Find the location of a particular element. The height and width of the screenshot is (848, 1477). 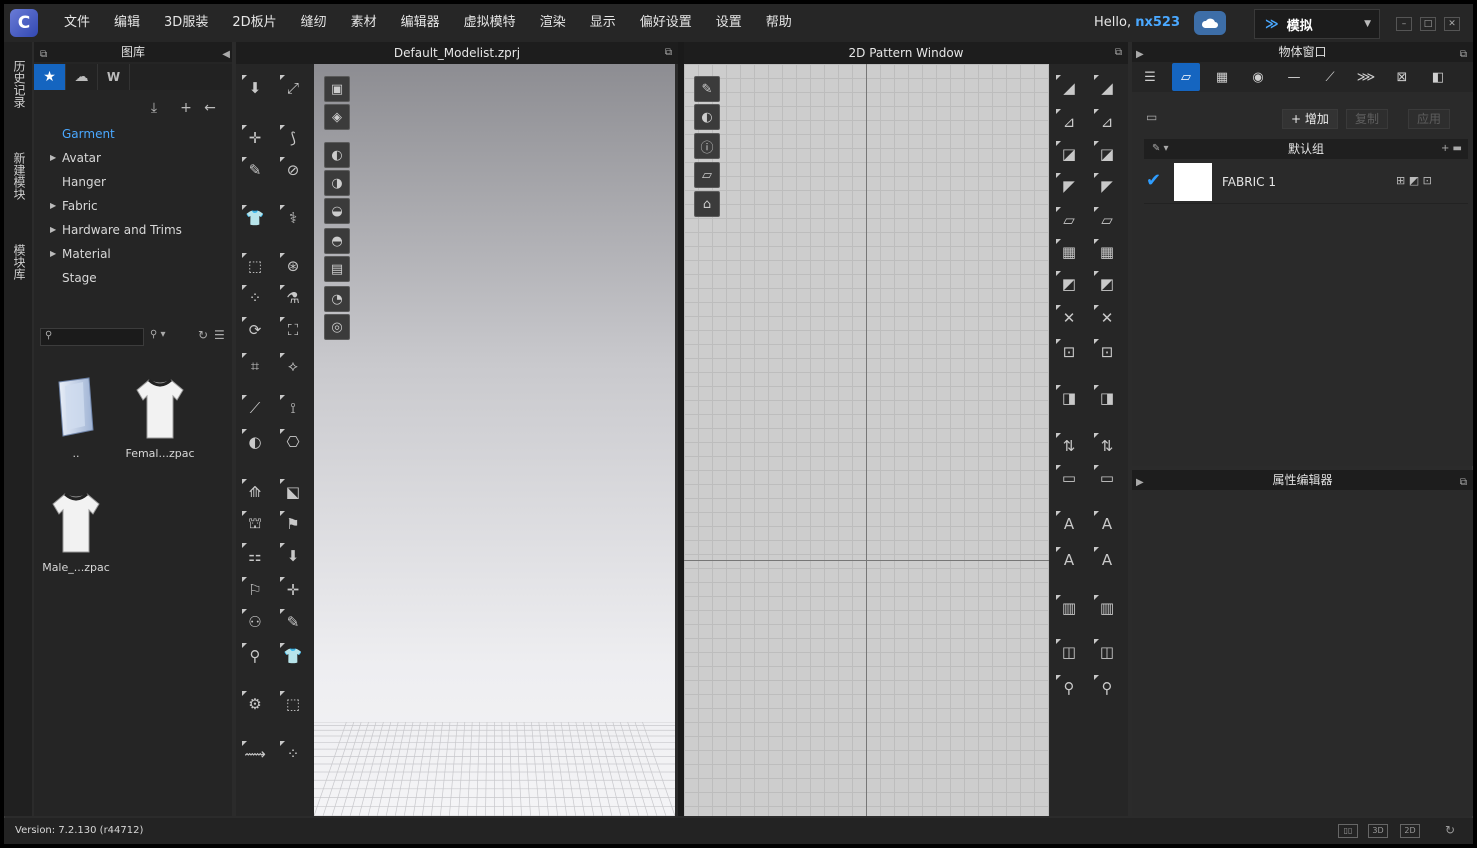

buttonhole-icon: — is located at coordinates (1294, 77).